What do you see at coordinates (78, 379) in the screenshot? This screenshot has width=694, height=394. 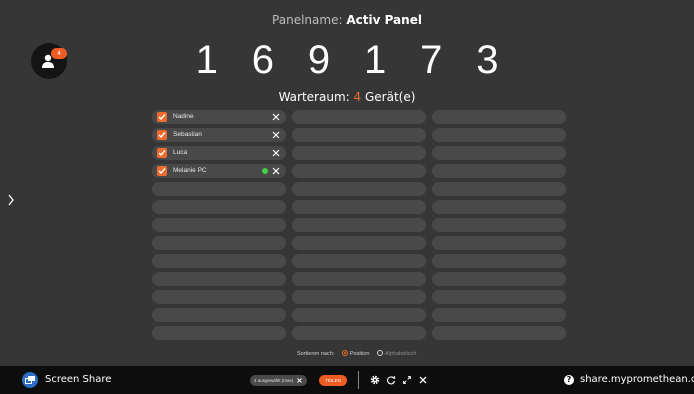 I see `app-title: Screen Share` at bounding box center [78, 379].